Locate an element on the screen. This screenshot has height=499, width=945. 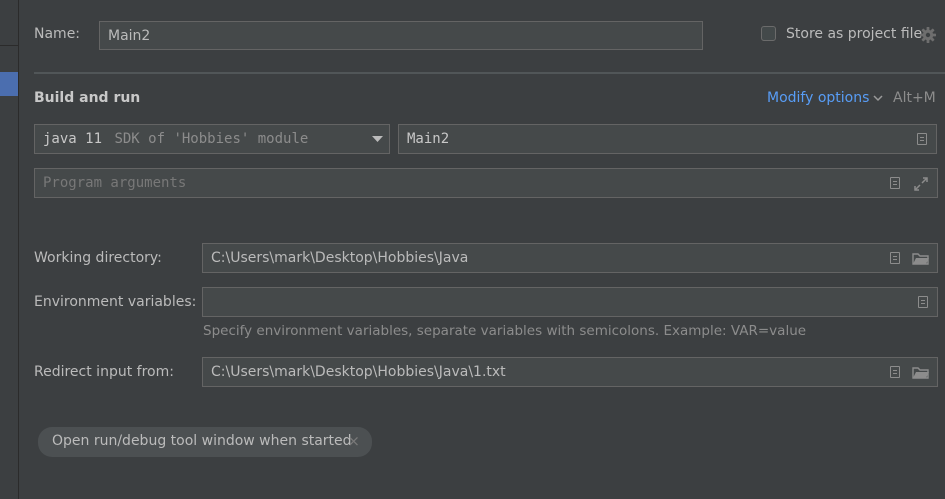
jre-sdk-dropdown: java 11 SDK of 'Hobbies' module is located at coordinates (212, 139).